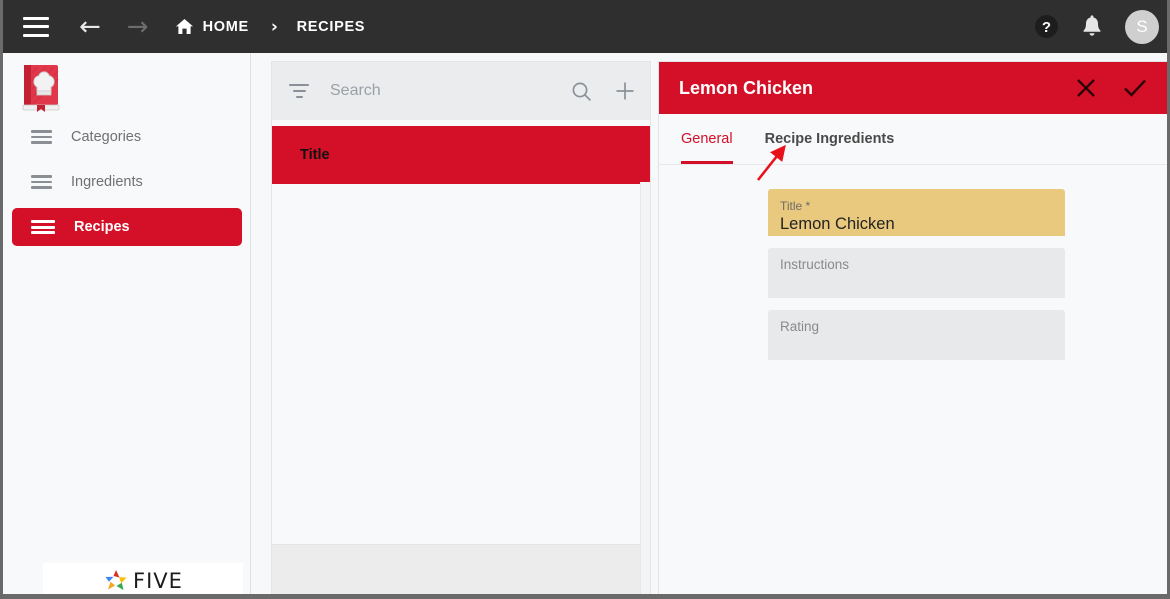  I want to click on cookbook-icon, so click(42, 88).